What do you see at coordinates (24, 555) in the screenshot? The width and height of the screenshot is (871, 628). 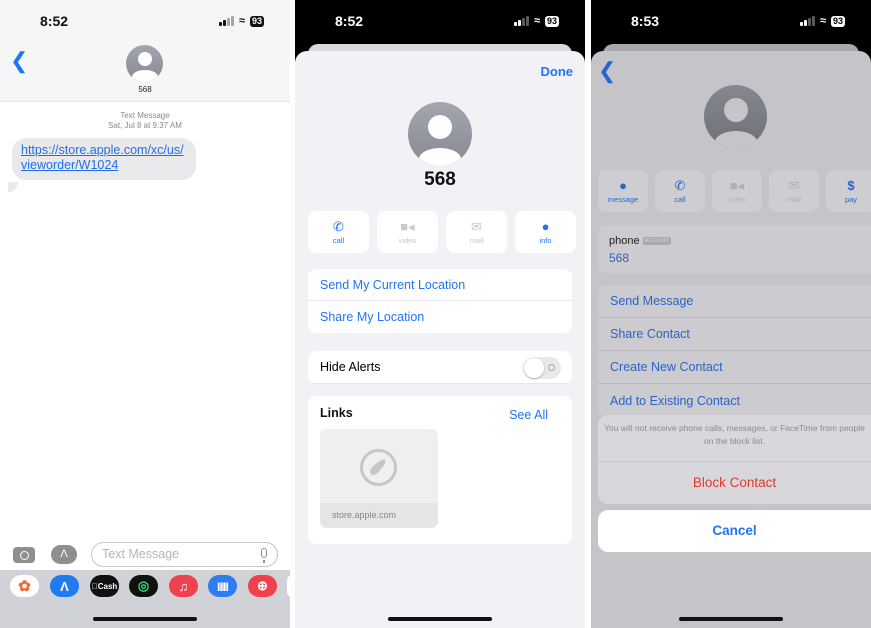 I see `camera-icon` at bounding box center [24, 555].